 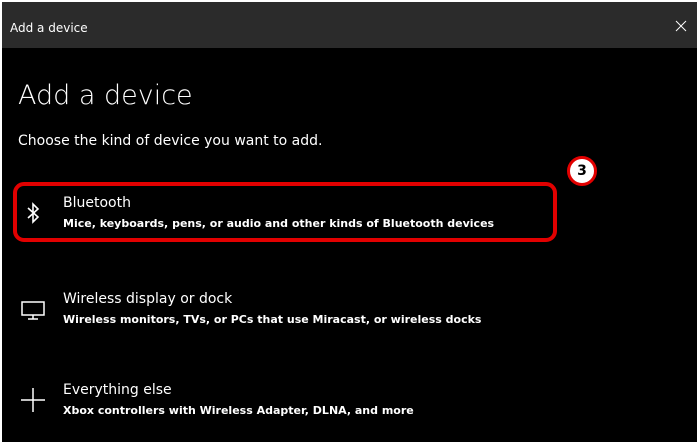 I want to click on close-button, so click(x=681, y=26).